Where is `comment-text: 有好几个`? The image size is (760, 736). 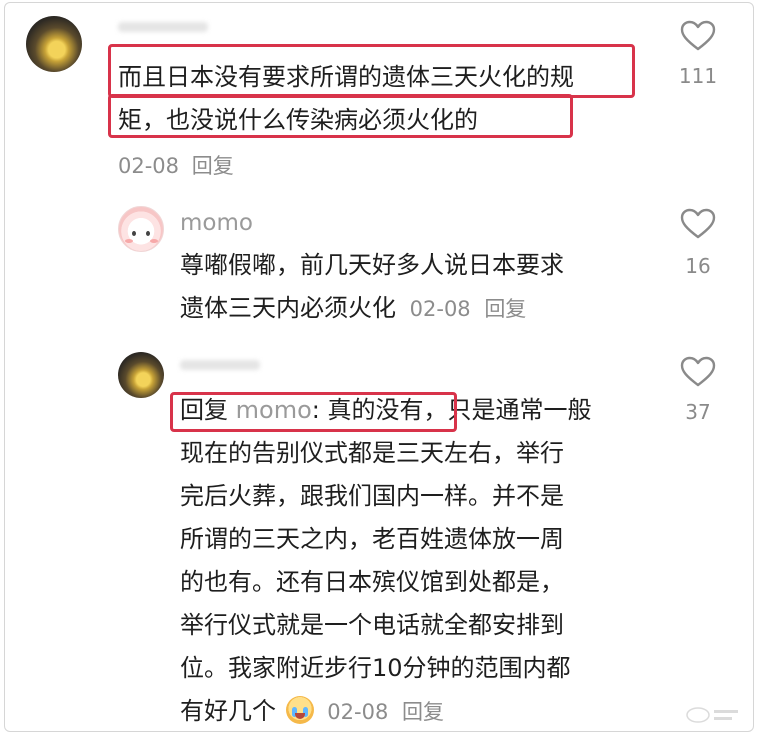
comment-text: 有好几个 is located at coordinates (228, 711).